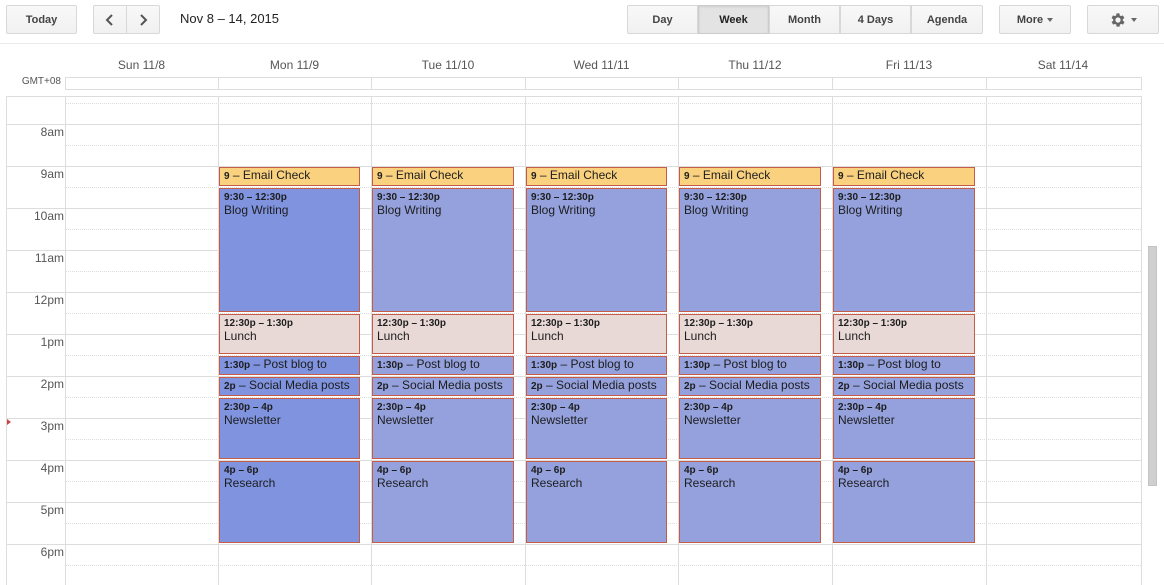 The image size is (1164, 585). What do you see at coordinates (603, 83) in the screenshot?
I see `all-day-row` at bounding box center [603, 83].